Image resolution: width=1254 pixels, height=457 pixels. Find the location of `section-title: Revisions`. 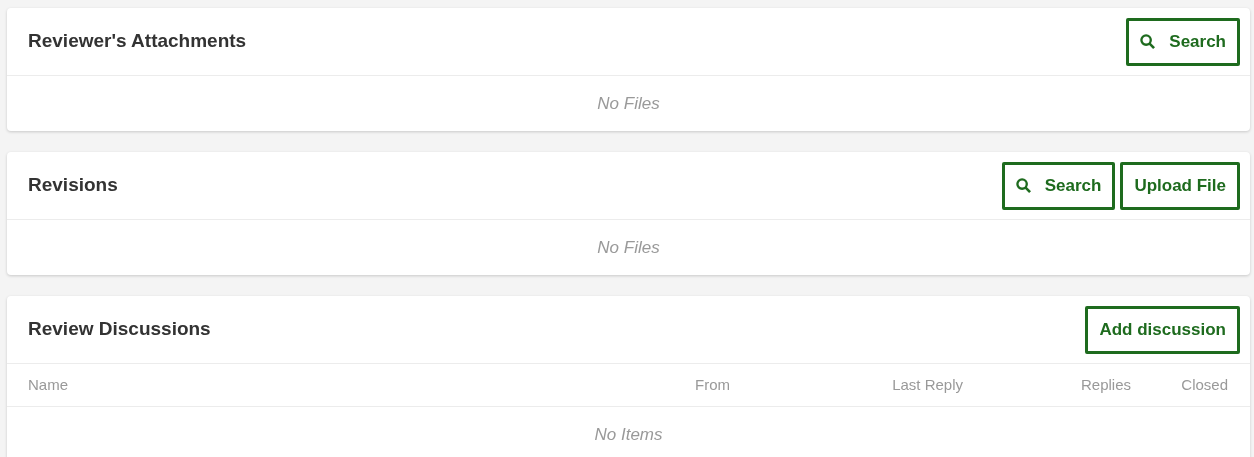

section-title: Revisions is located at coordinates (73, 185).